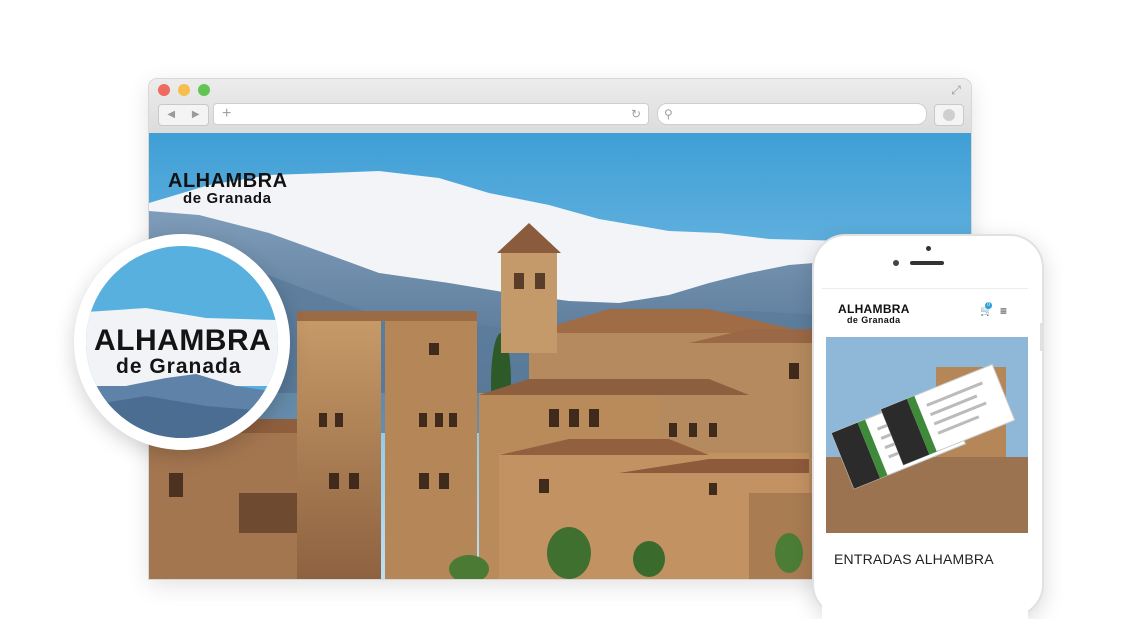 Image resolution: width=1140 pixels, height=619 pixels. Describe the element at coordinates (874, 309) in the screenshot. I see `mobile-logo-title: ALHAMBRA` at that location.